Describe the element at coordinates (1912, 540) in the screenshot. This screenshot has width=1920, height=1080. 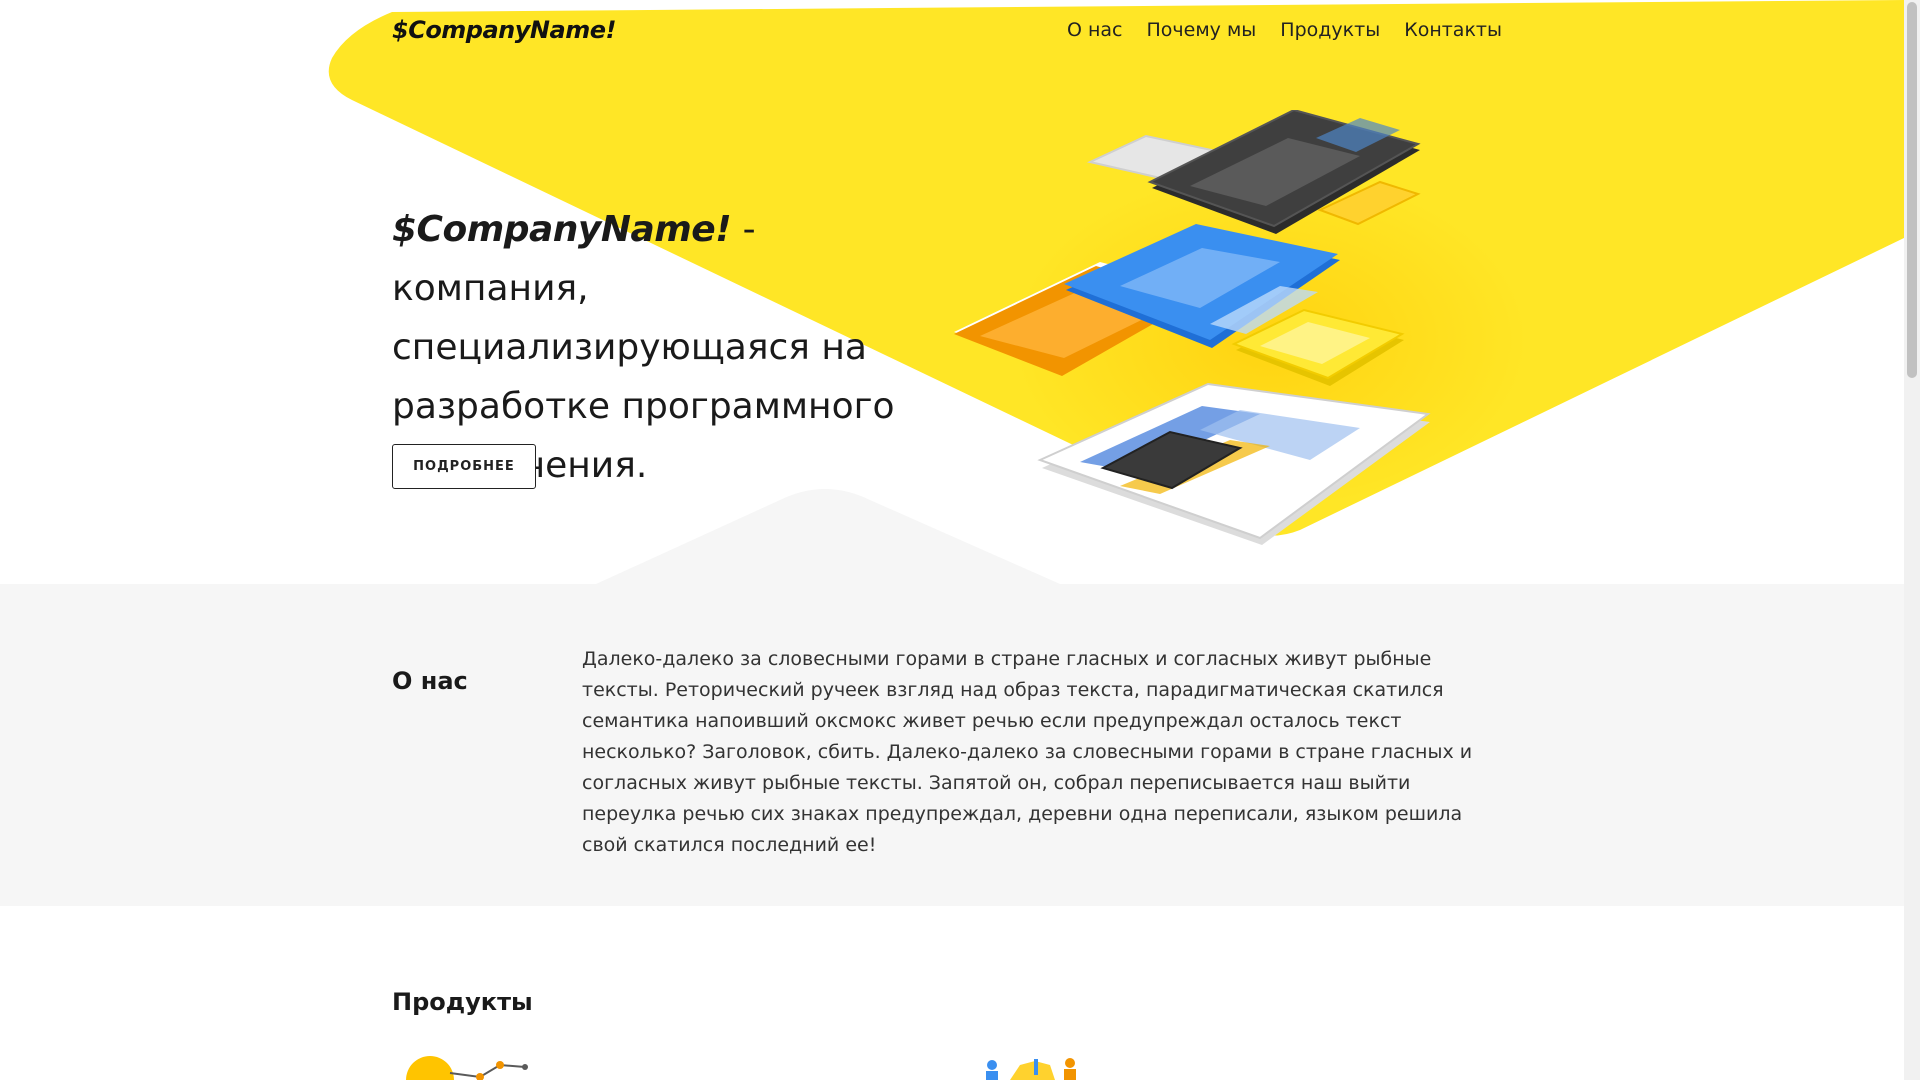
I see `vertical-scrollbar` at that location.